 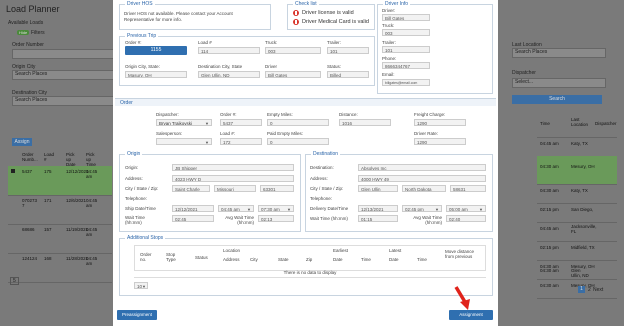 I want to click on table-row: 04:45 am Jacksonville, FL, so click(x=577, y=232).